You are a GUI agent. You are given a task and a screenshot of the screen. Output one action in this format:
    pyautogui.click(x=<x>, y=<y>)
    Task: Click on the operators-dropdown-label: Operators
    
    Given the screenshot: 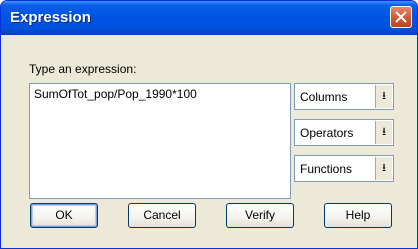 What is the action you would take?
    pyautogui.click(x=327, y=133)
    